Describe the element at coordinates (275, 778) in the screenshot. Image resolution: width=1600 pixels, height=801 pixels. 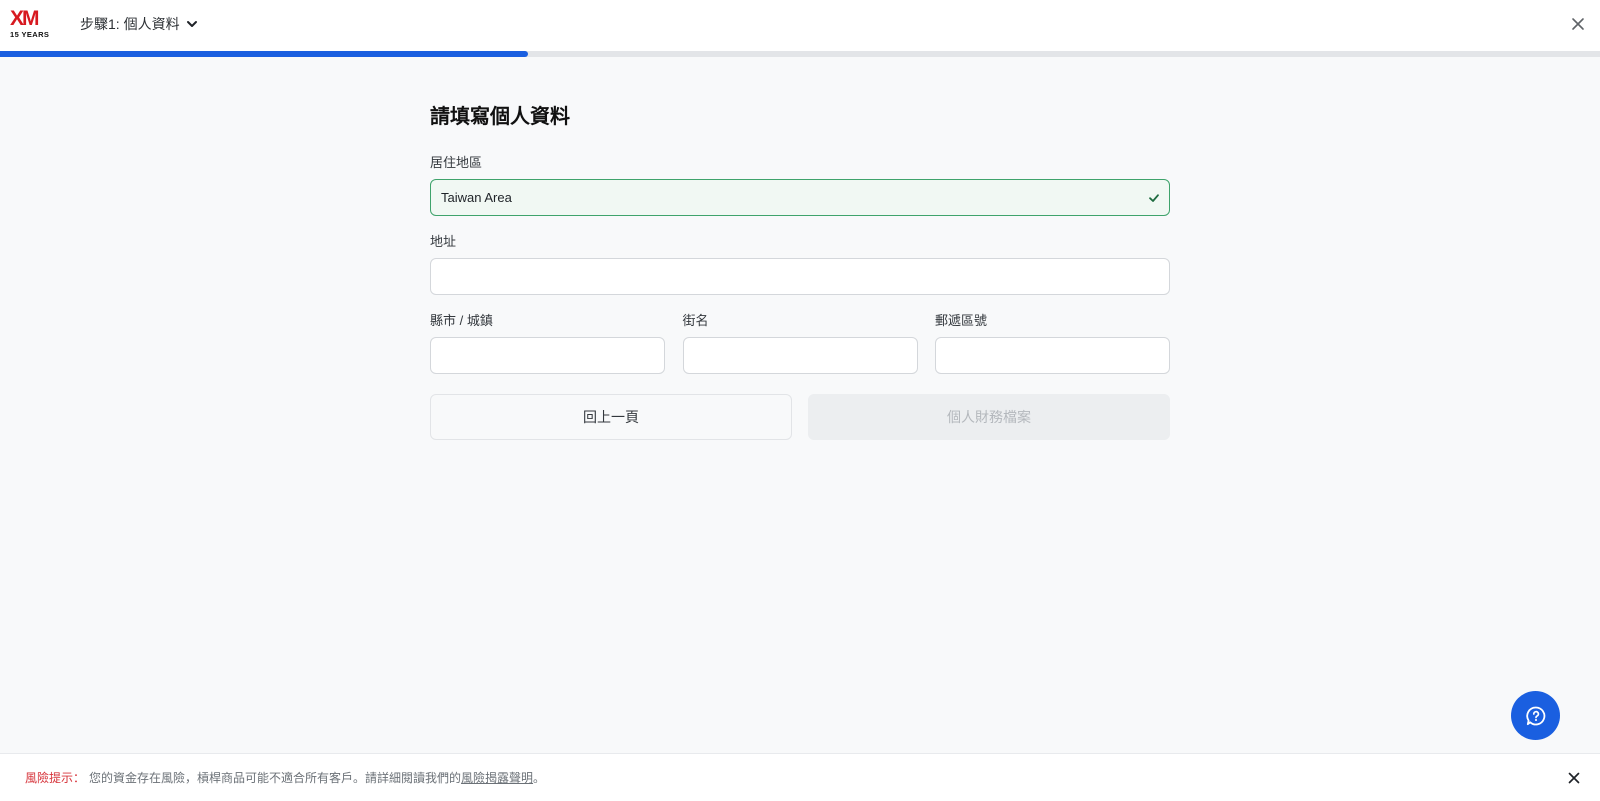
I see `risk-text: 您的資金存在風險，槓桿商品可能不適合所有客戶。請詳細閱讀我們的` at that location.